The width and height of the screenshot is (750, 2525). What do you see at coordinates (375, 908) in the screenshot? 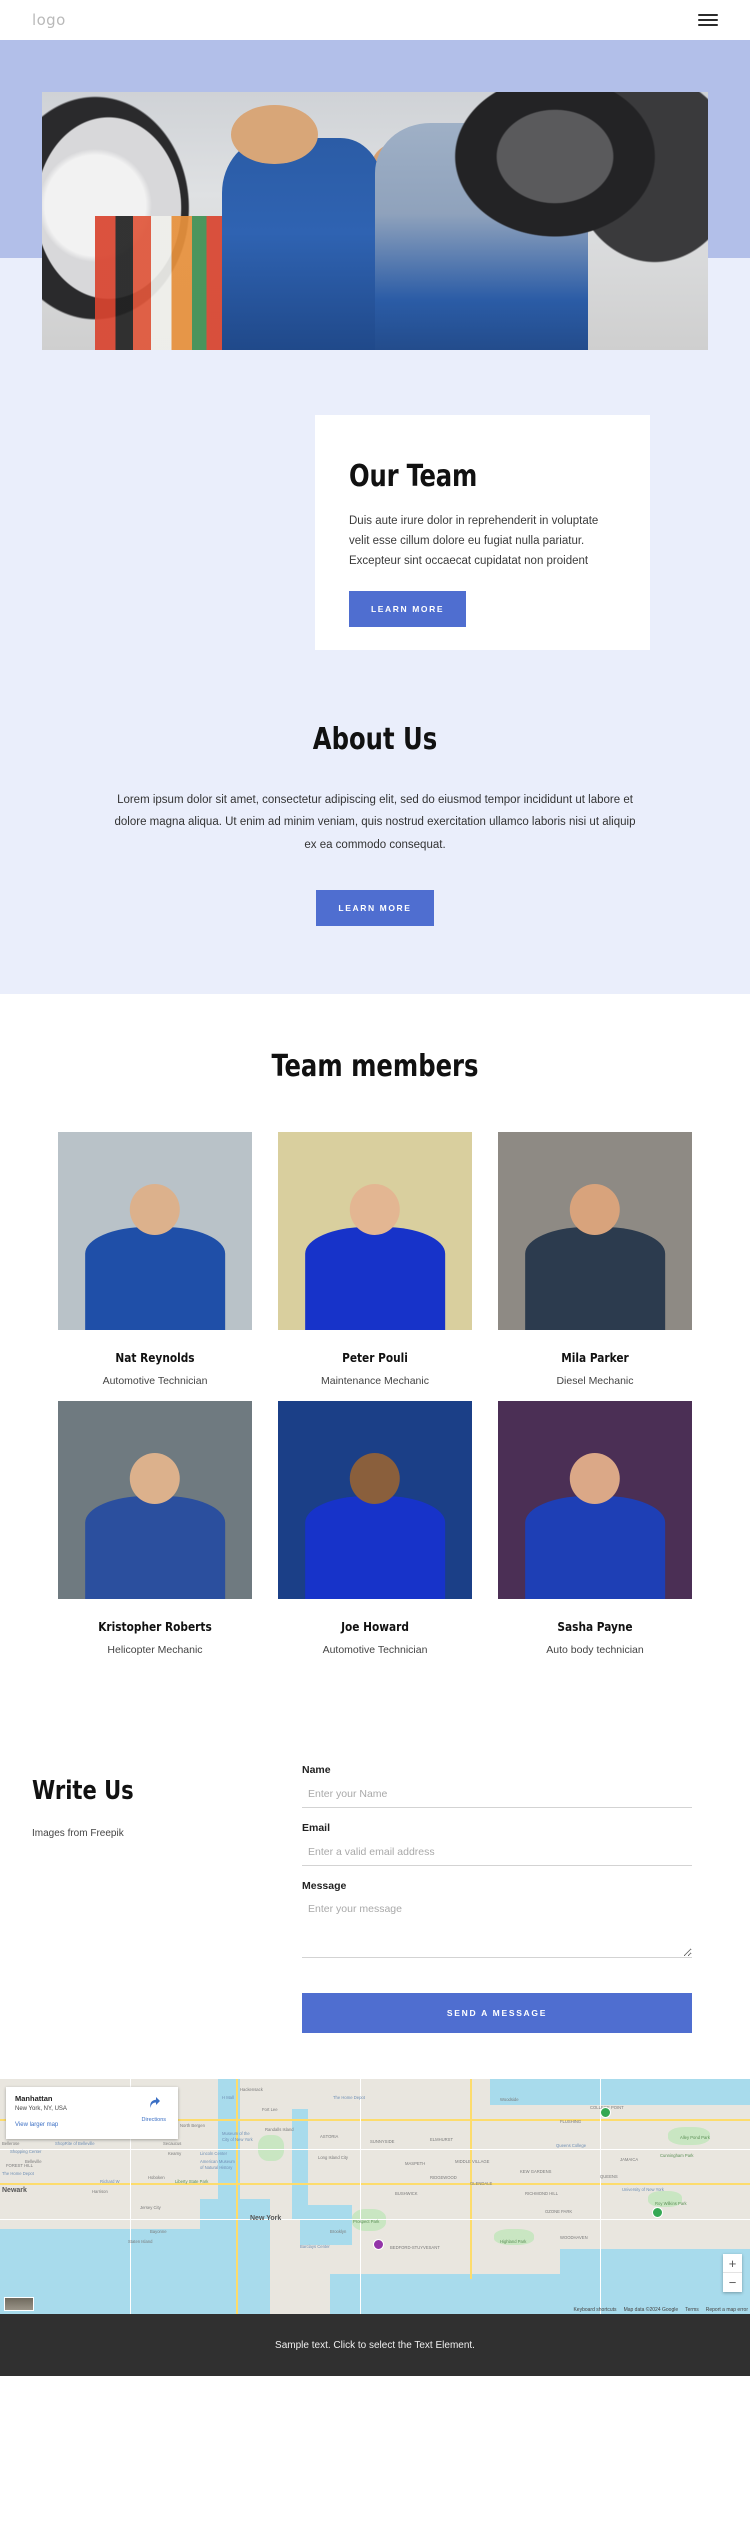
I see `about-learn-more-button: Learn more` at bounding box center [375, 908].